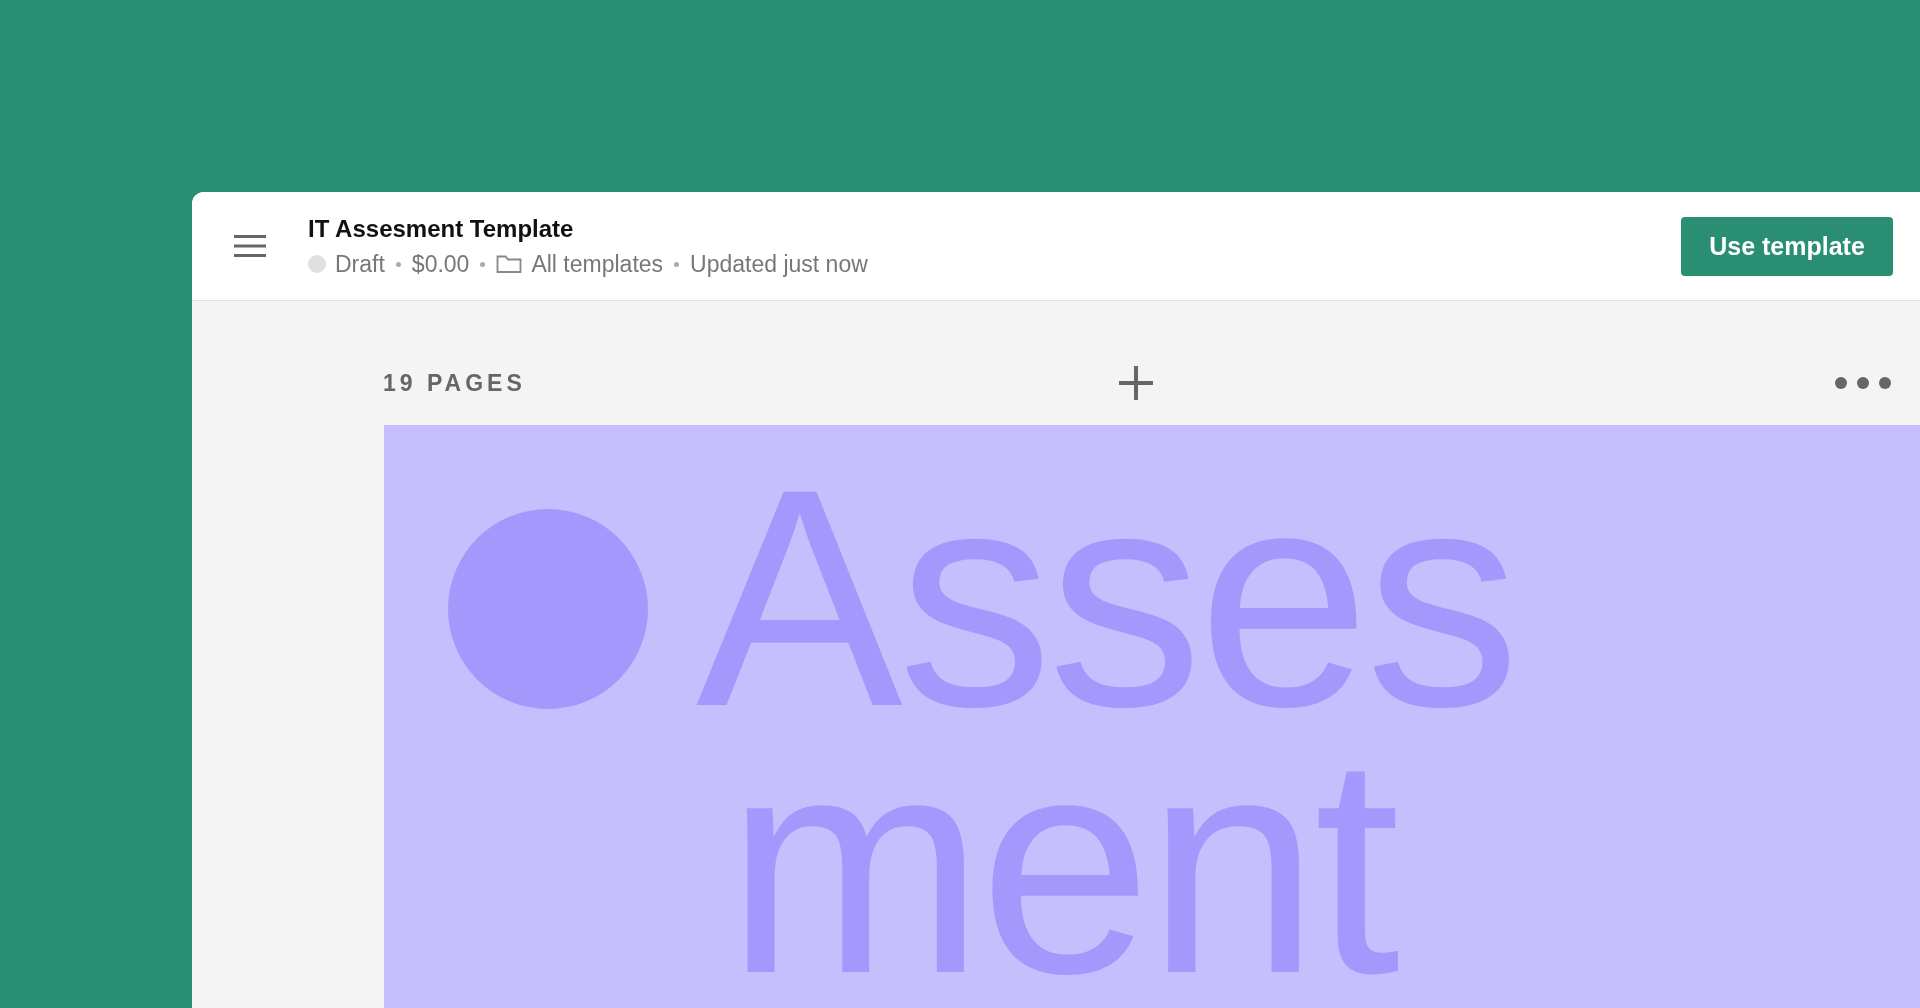 The image size is (1920, 1008). Describe the element at coordinates (317, 264) in the screenshot. I see `status-dot` at that location.